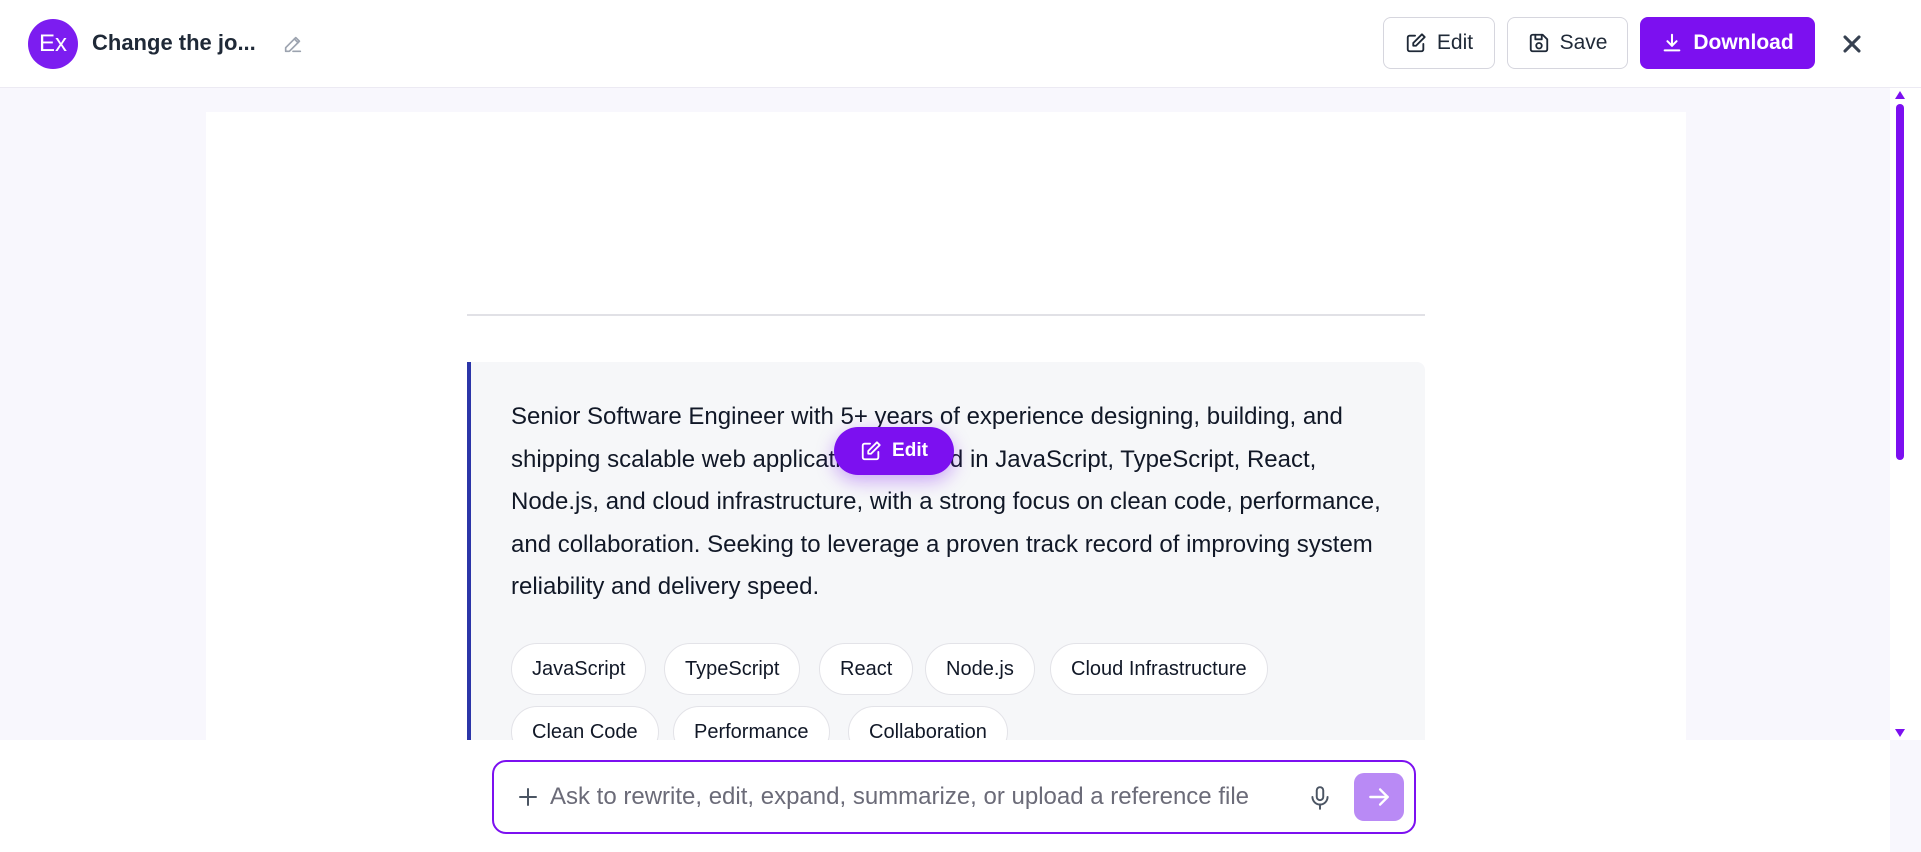 This screenshot has width=1921, height=852. I want to click on close-icon, so click(1852, 44).